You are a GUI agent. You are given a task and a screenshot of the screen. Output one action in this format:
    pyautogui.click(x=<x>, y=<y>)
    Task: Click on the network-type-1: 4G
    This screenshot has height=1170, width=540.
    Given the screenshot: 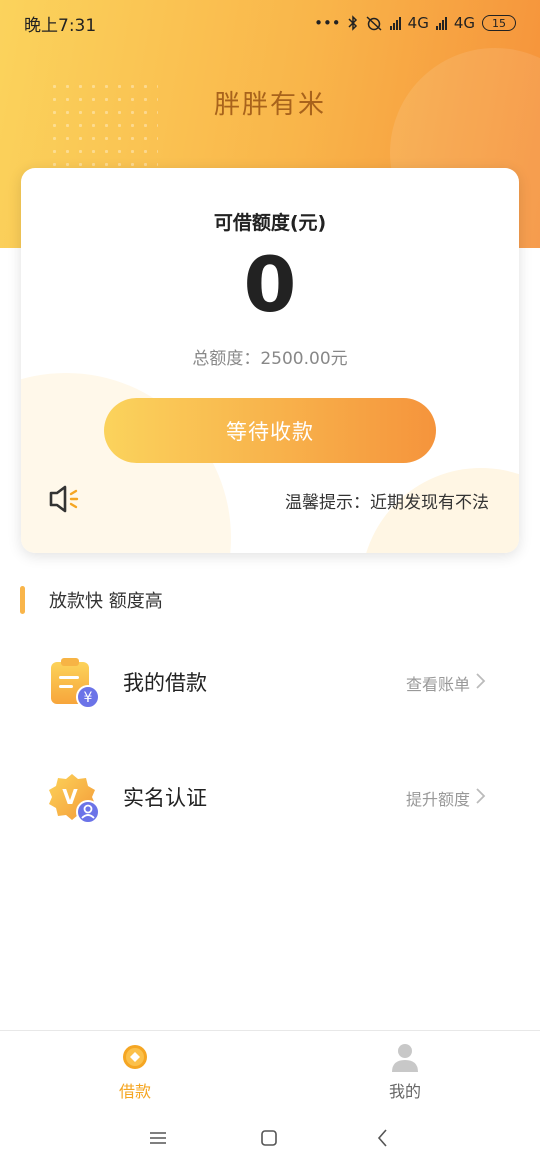 What is the action you would take?
    pyautogui.click(x=418, y=23)
    